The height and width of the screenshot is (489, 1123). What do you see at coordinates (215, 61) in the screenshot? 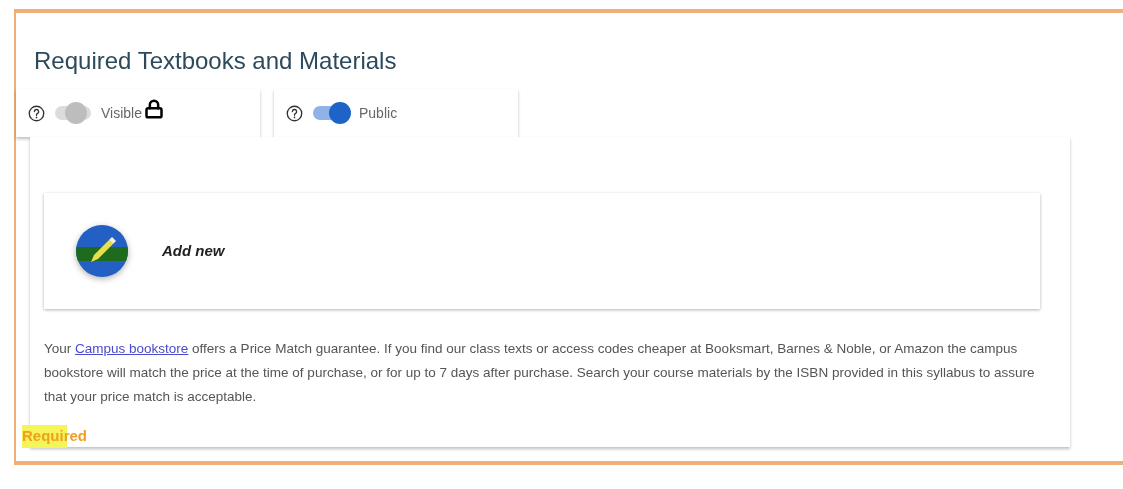
I see `section-title: Required Textbooks and Materials` at bounding box center [215, 61].